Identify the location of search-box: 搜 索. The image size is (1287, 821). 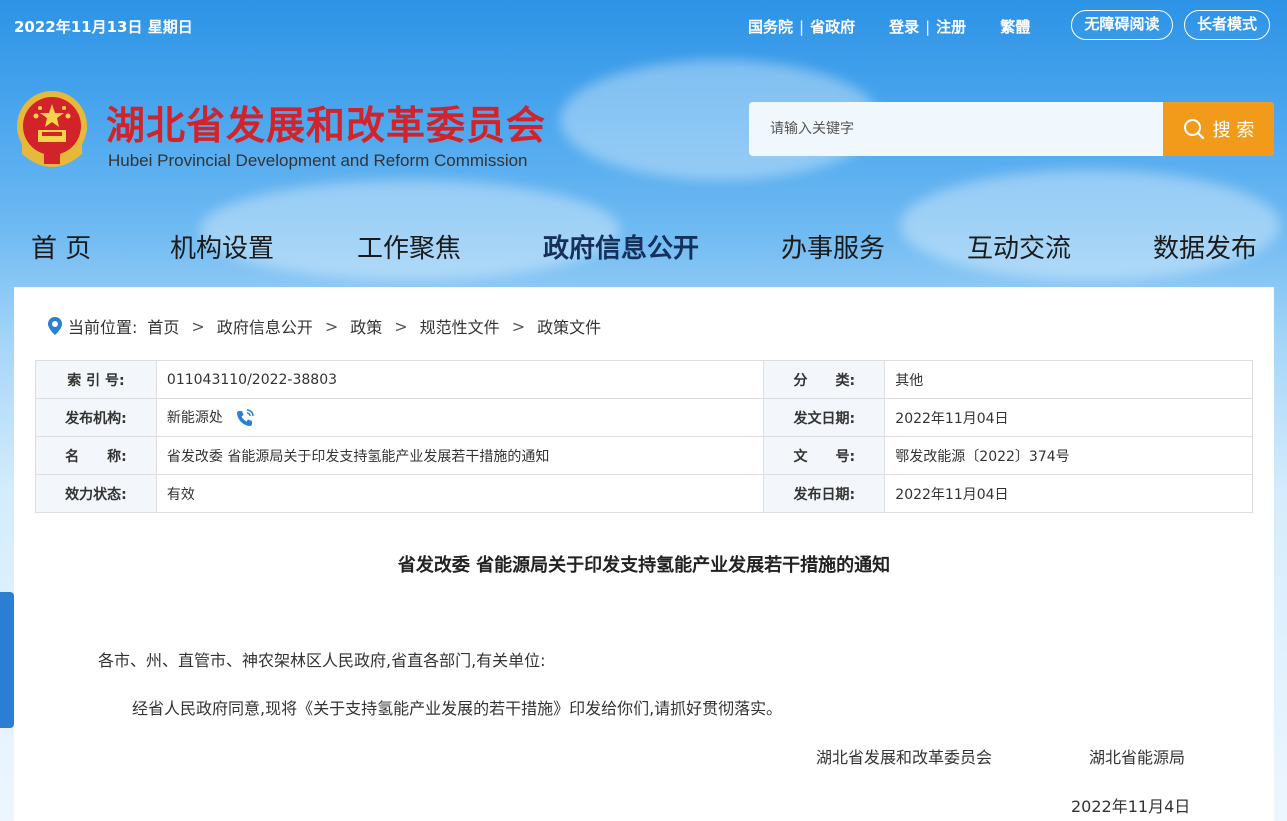
(1011, 129).